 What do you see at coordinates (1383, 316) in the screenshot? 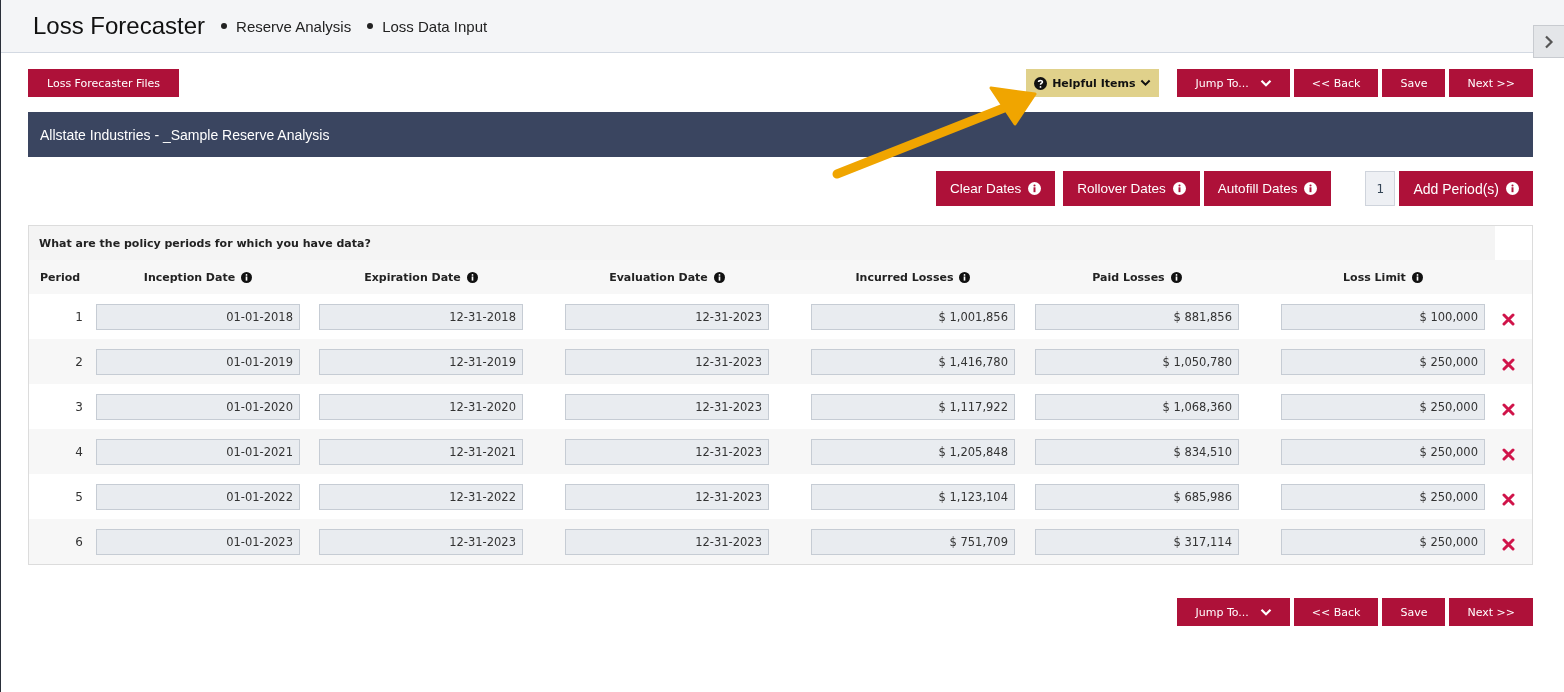
I see `table-input-field: $ 100,000` at bounding box center [1383, 316].